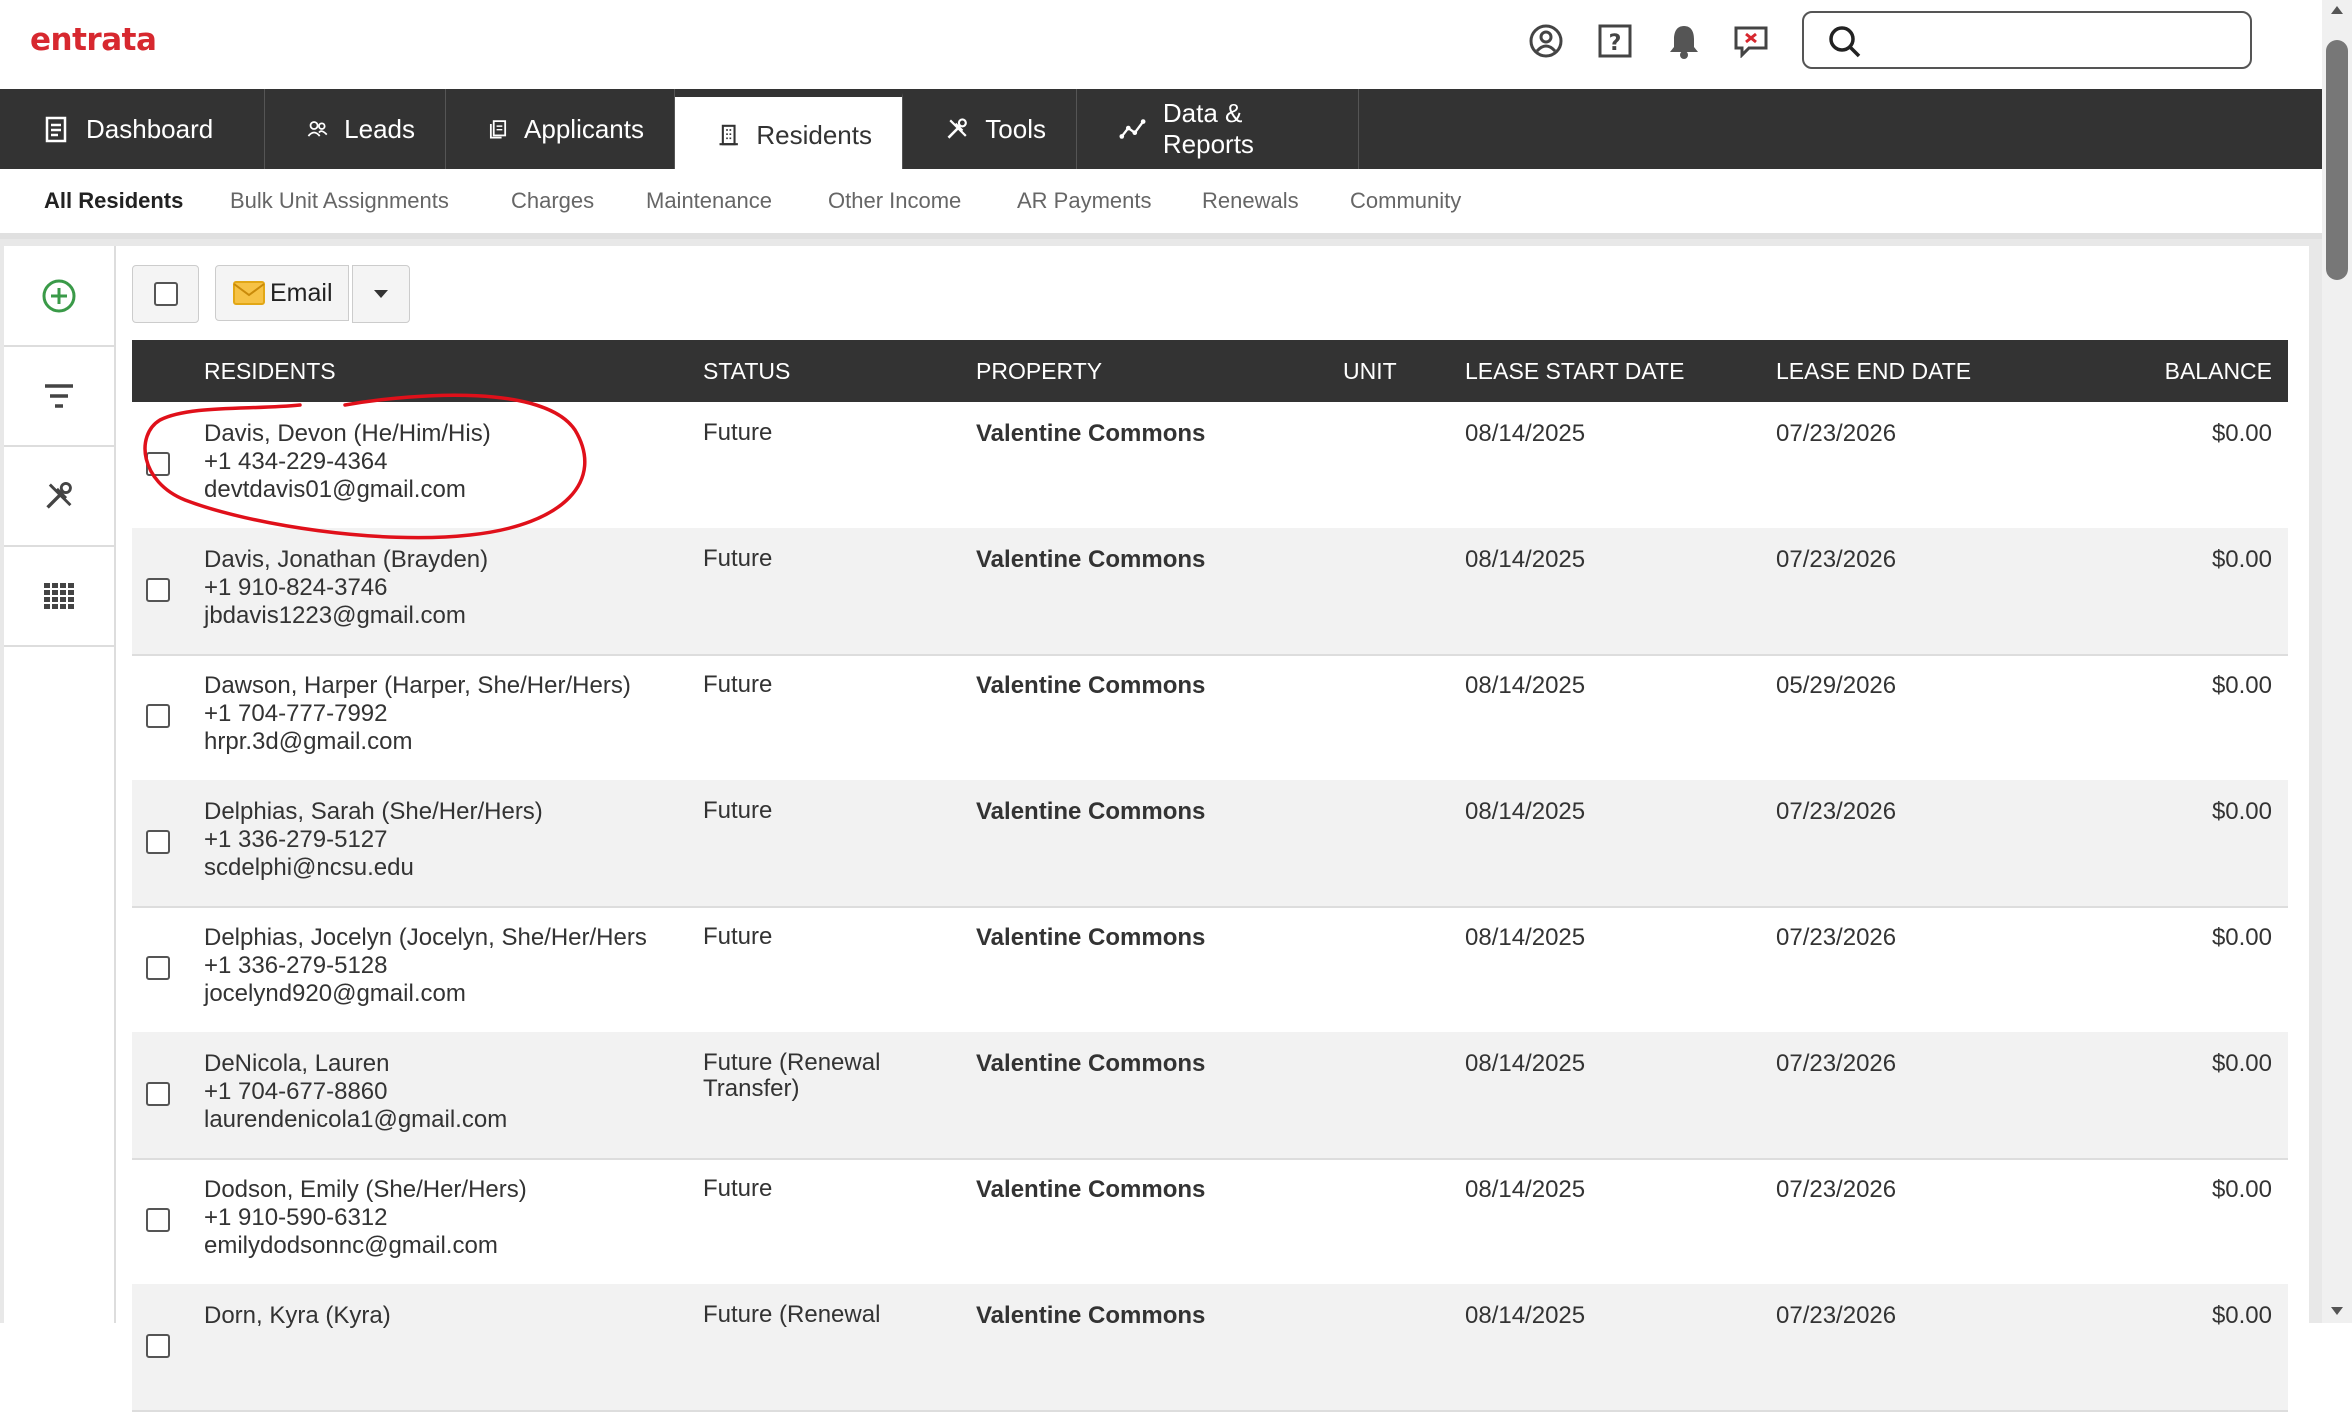 Image resolution: width=2352 pixels, height=1412 pixels. What do you see at coordinates (1751, 41) in the screenshot?
I see `feedback-icon` at bounding box center [1751, 41].